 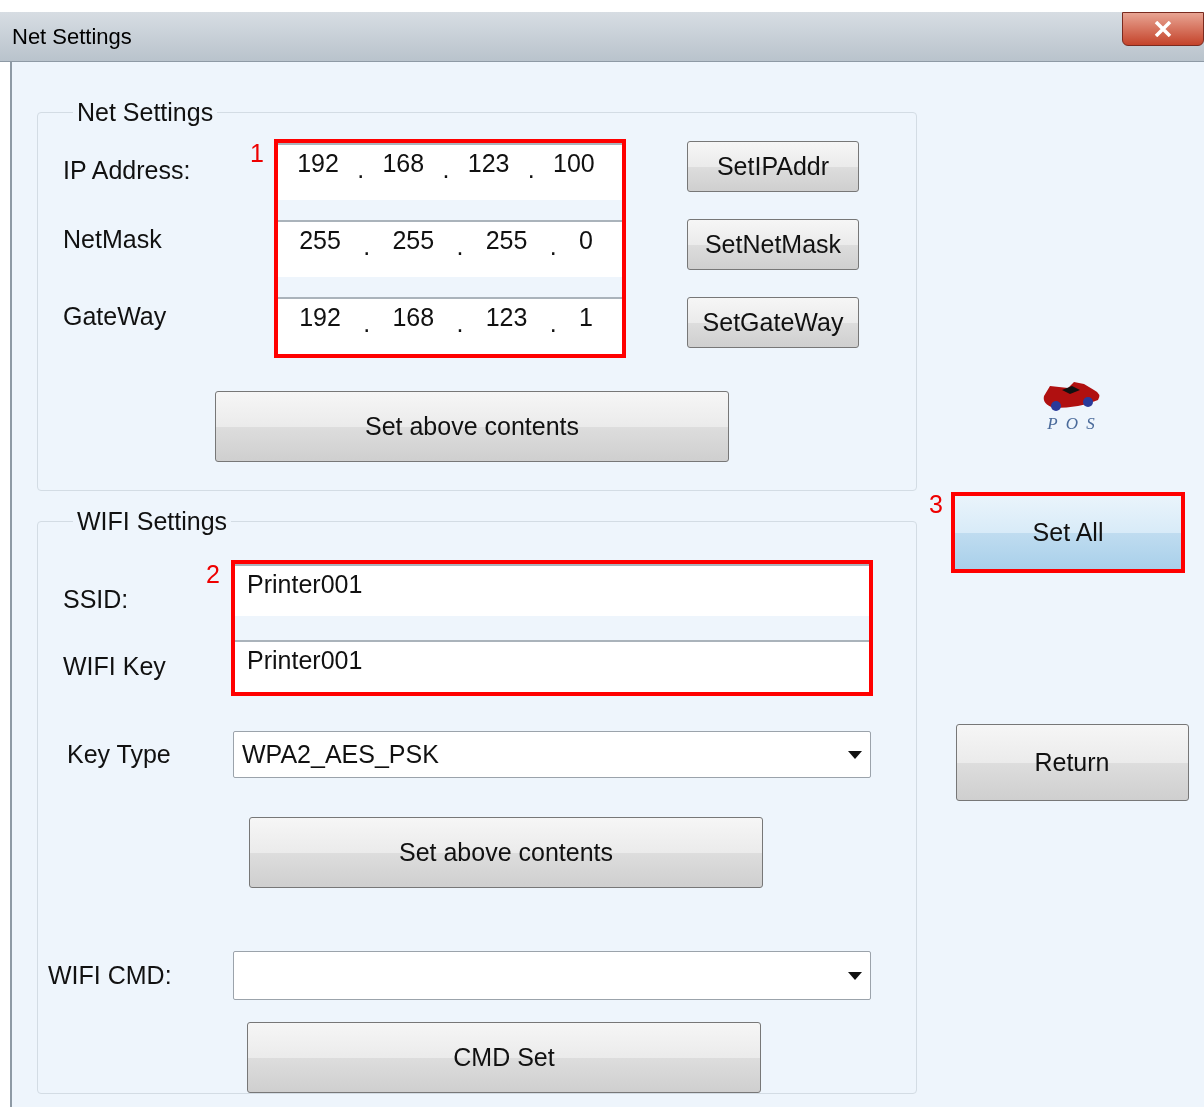 I want to click on ip-address-field: 192 . 168 . 123 . 1, so click(x=450, y=325).